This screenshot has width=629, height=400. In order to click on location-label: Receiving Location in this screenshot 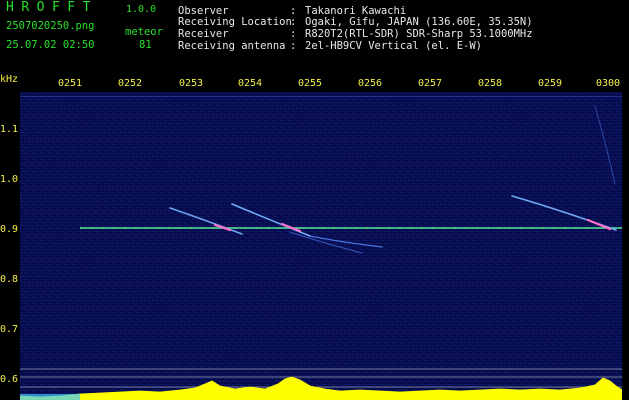, I will do `click(235, 22)`.